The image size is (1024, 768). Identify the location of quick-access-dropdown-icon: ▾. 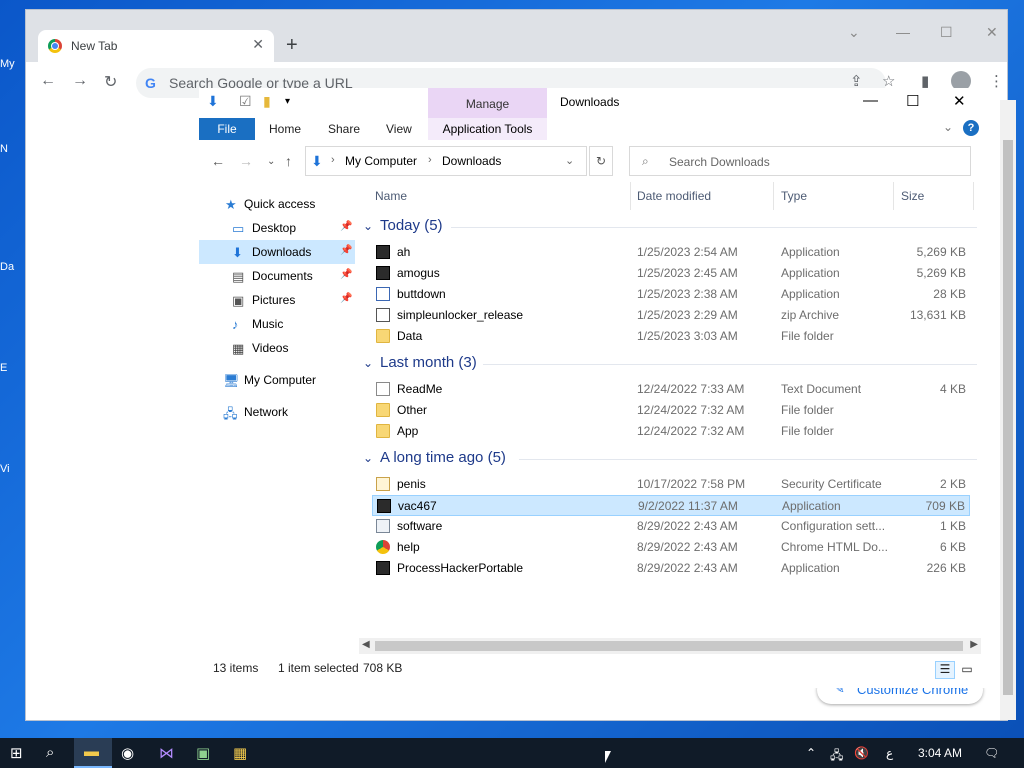
(287, 101).